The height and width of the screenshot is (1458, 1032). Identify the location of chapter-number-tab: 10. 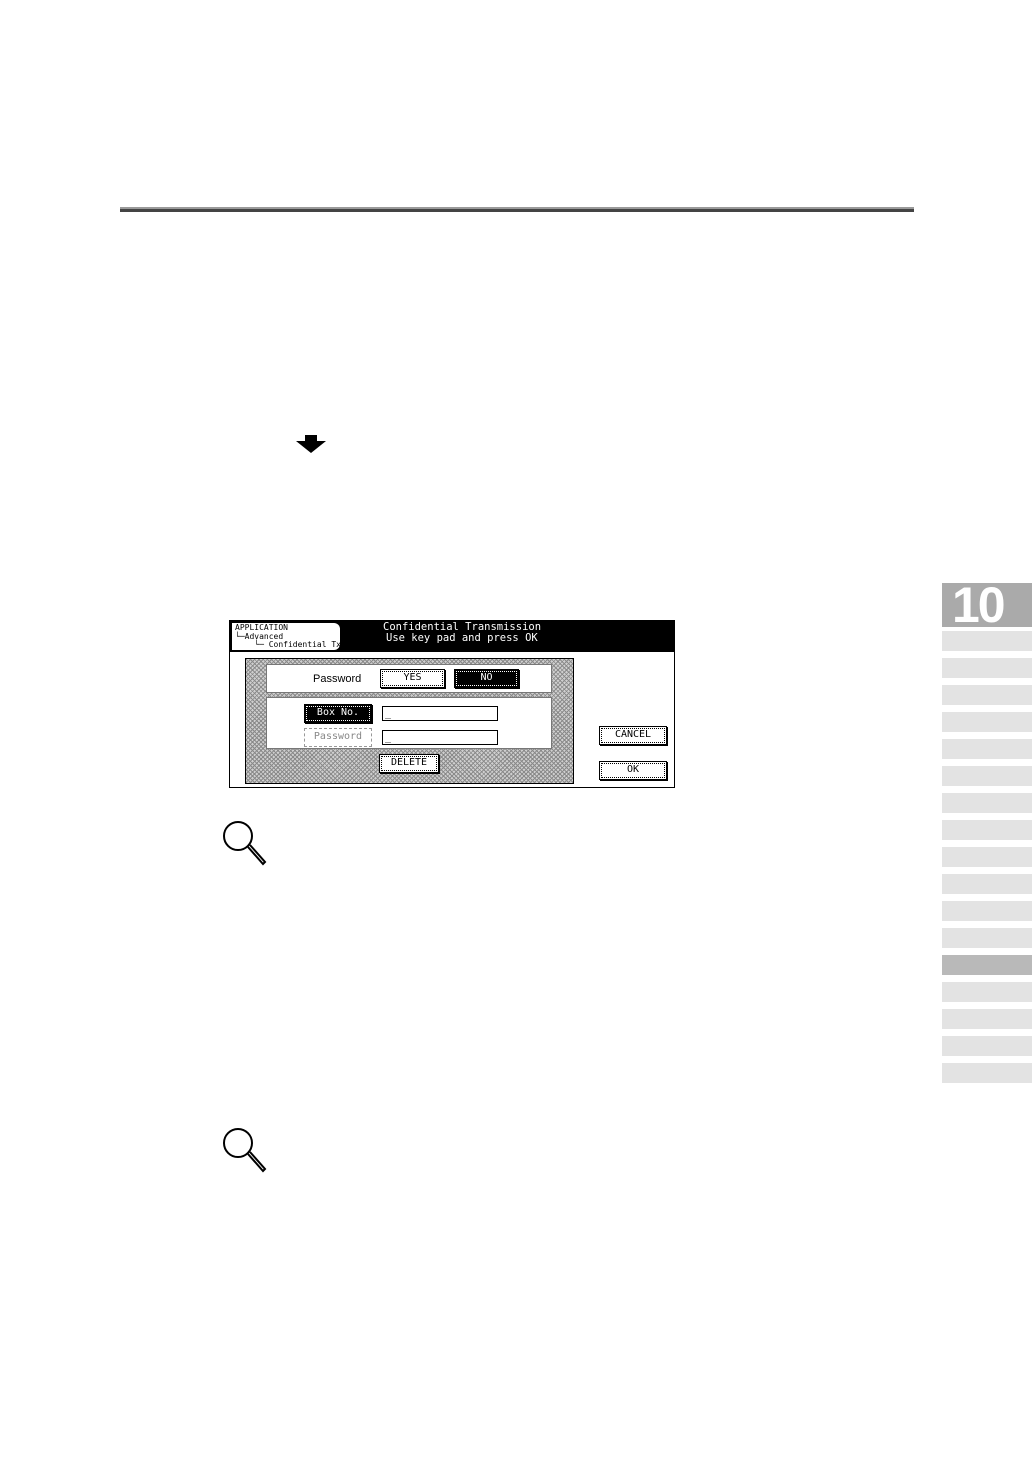
(987, 605).